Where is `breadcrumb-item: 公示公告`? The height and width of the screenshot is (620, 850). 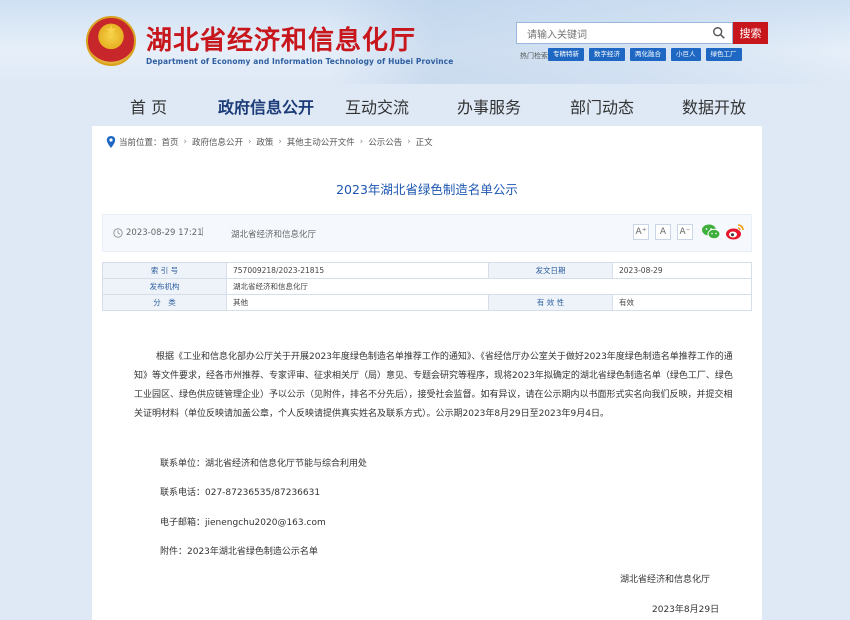 breadcrumb-item: 公示公告 is located at coordinates (385, 142).